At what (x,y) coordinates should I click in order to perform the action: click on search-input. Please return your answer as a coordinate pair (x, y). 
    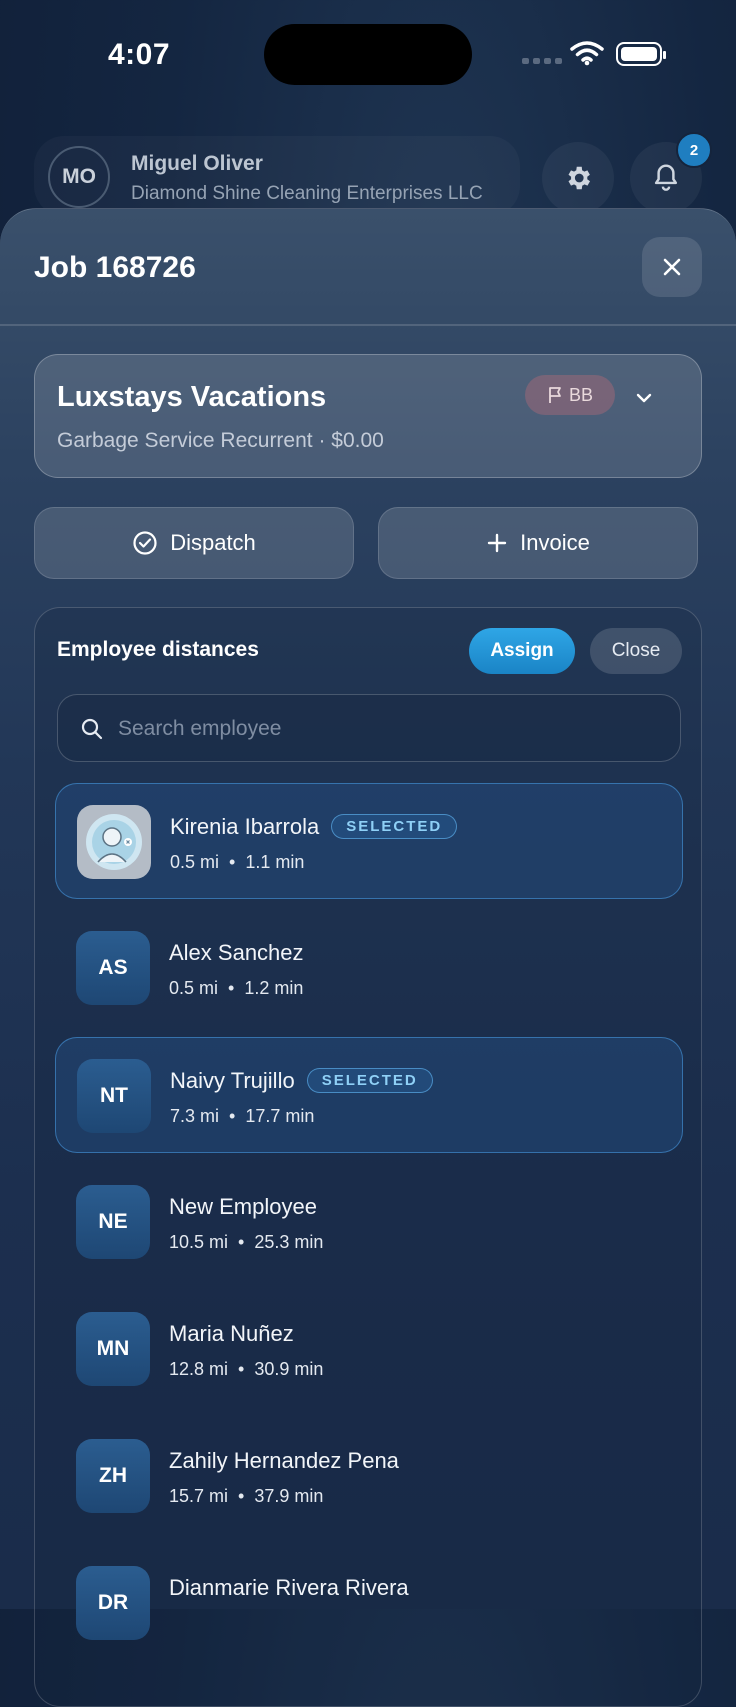
    Looking at the image, I should click on (388, 729).